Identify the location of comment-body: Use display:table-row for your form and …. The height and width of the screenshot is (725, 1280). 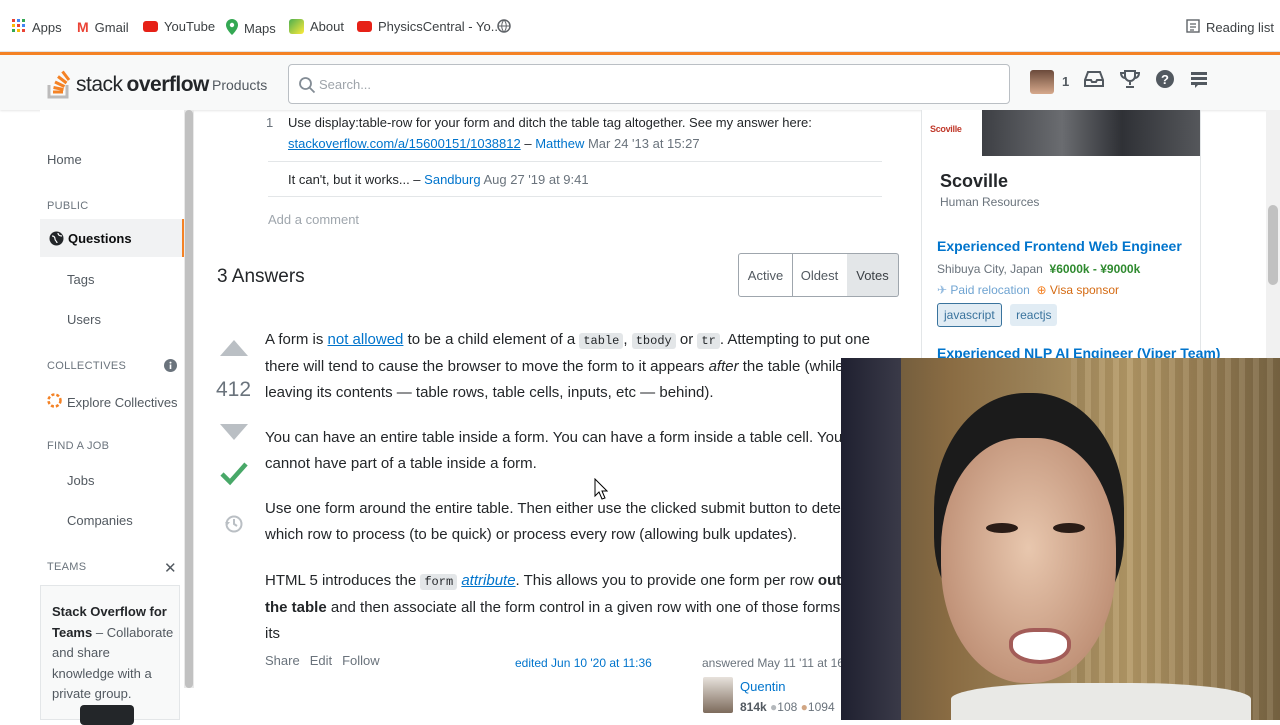
(588, 133).